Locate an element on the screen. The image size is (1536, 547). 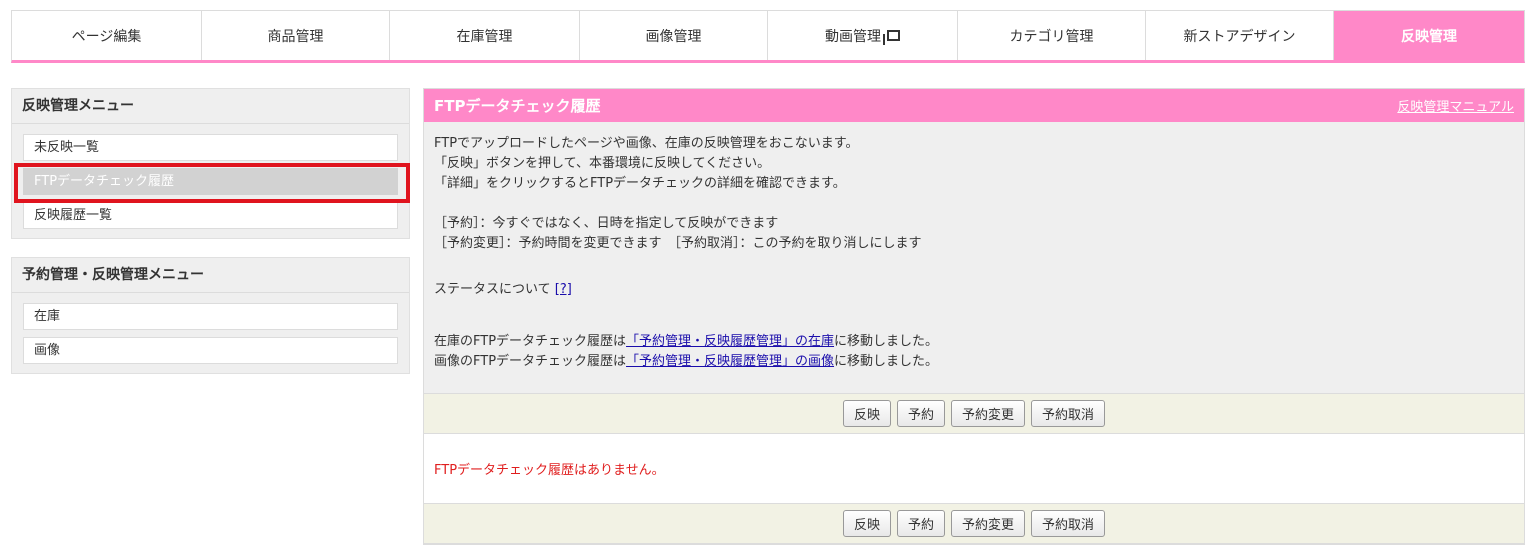
sidebar-item-image: 画像 is located at coordinates (210, 350).